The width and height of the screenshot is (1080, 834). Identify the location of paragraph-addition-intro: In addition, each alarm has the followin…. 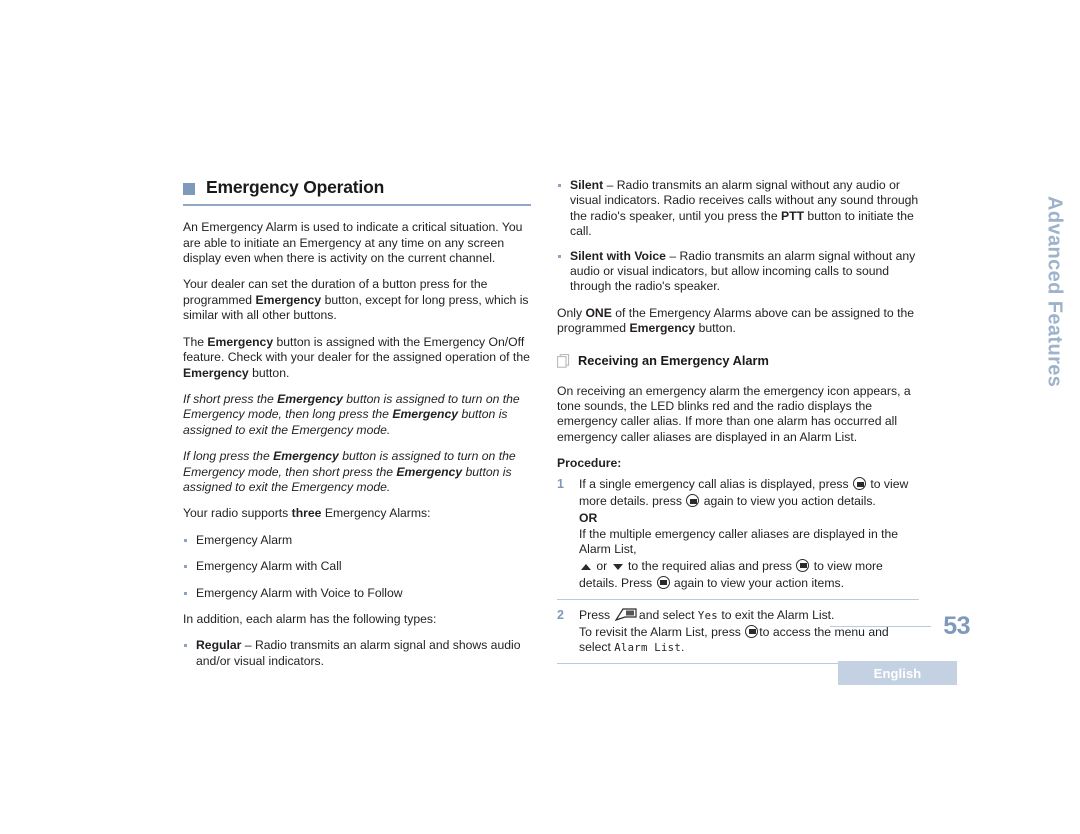
(310, 618).